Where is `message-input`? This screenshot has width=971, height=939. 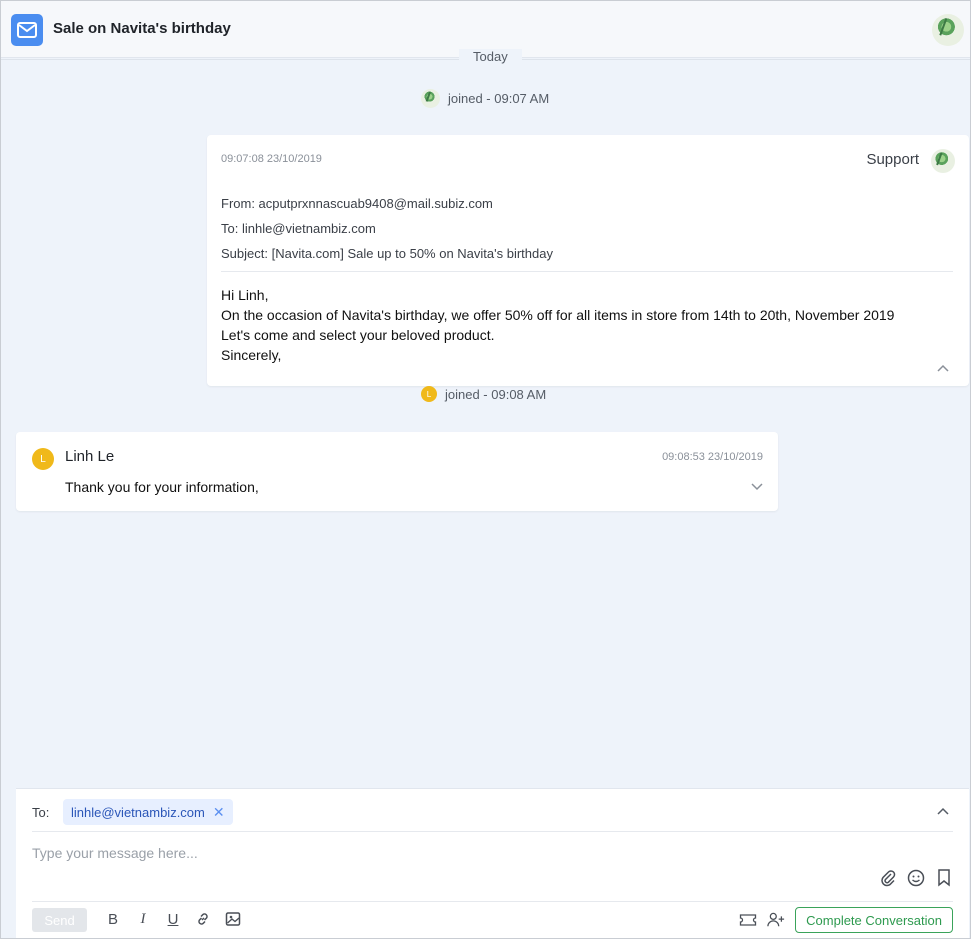
message-input is located at coordinates (382, 853).